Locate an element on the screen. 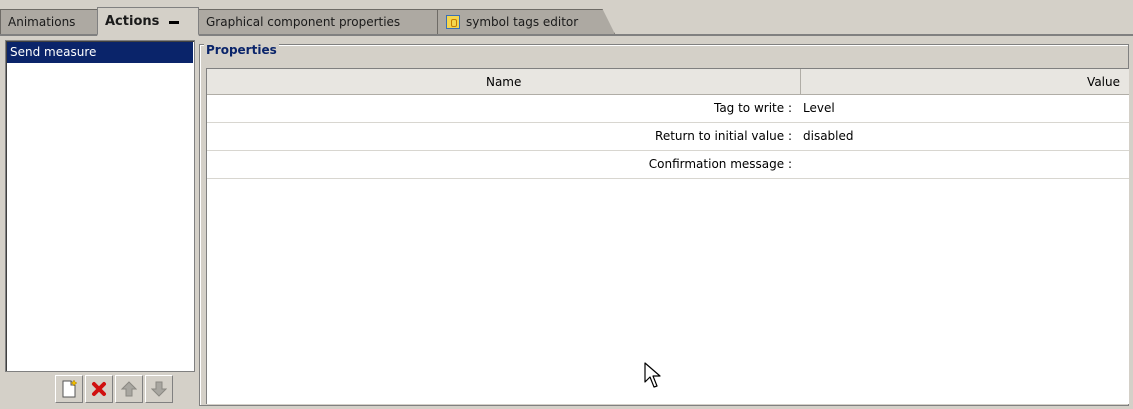 This screenshot has height=409, width=1133. column-header-value: Value is located at coordinates (965, 82).